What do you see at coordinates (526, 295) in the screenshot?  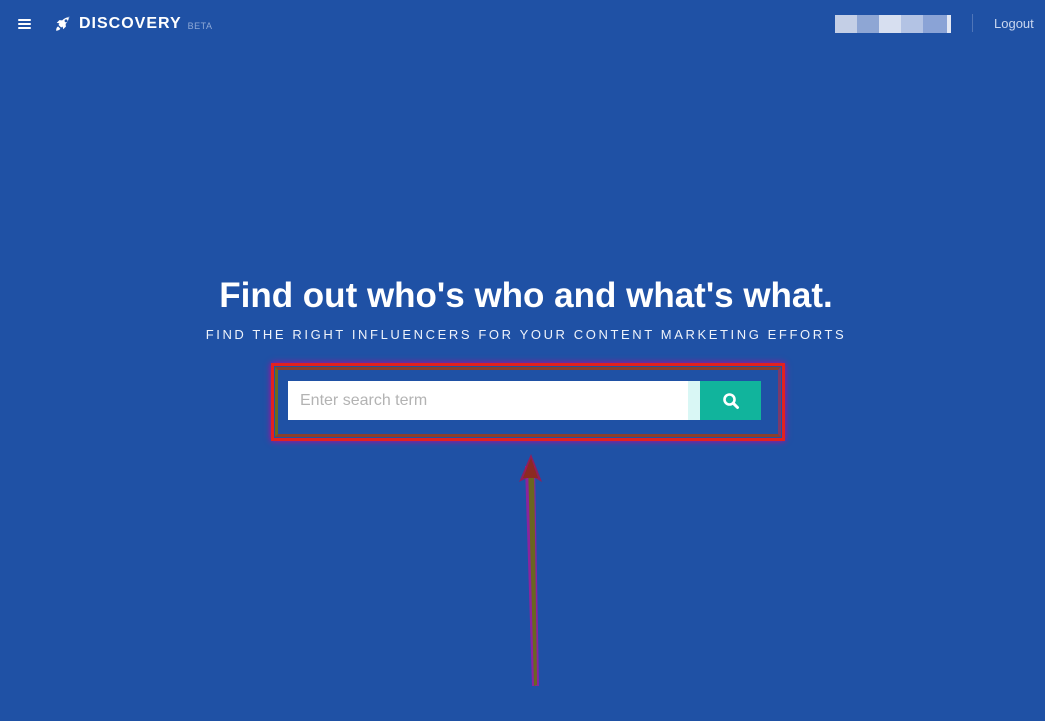 I see `hero-title: Find out who's who and what's what.` at bounding box center [526, 295].